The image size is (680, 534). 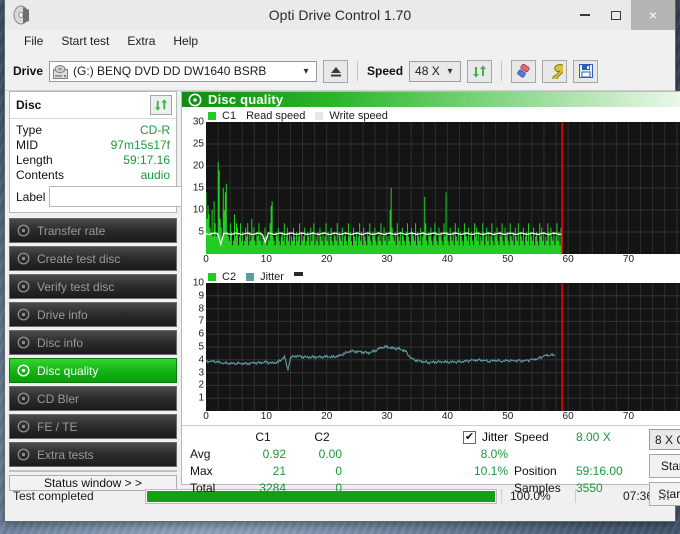 What do you see at coordinates (272, 276) in the screenshot?
I see `legend-label-jitter: Jitter` at bounding box center [272, 276].